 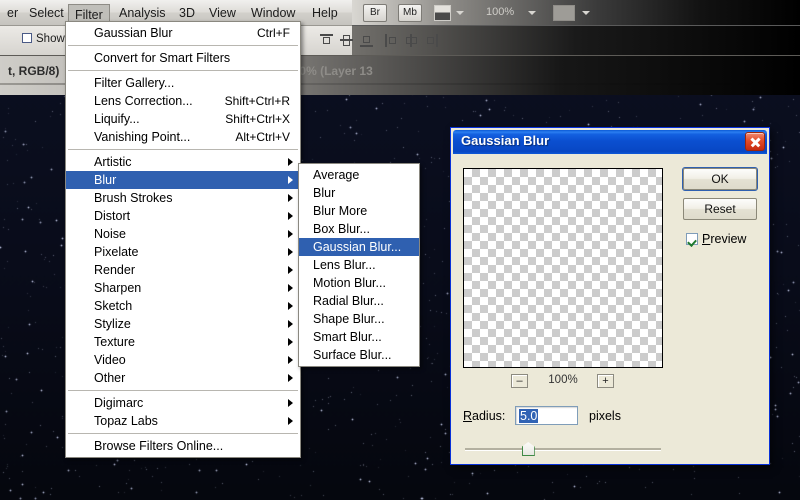 I want to click on preview-checkbox-box, so click(x=692, y=239).